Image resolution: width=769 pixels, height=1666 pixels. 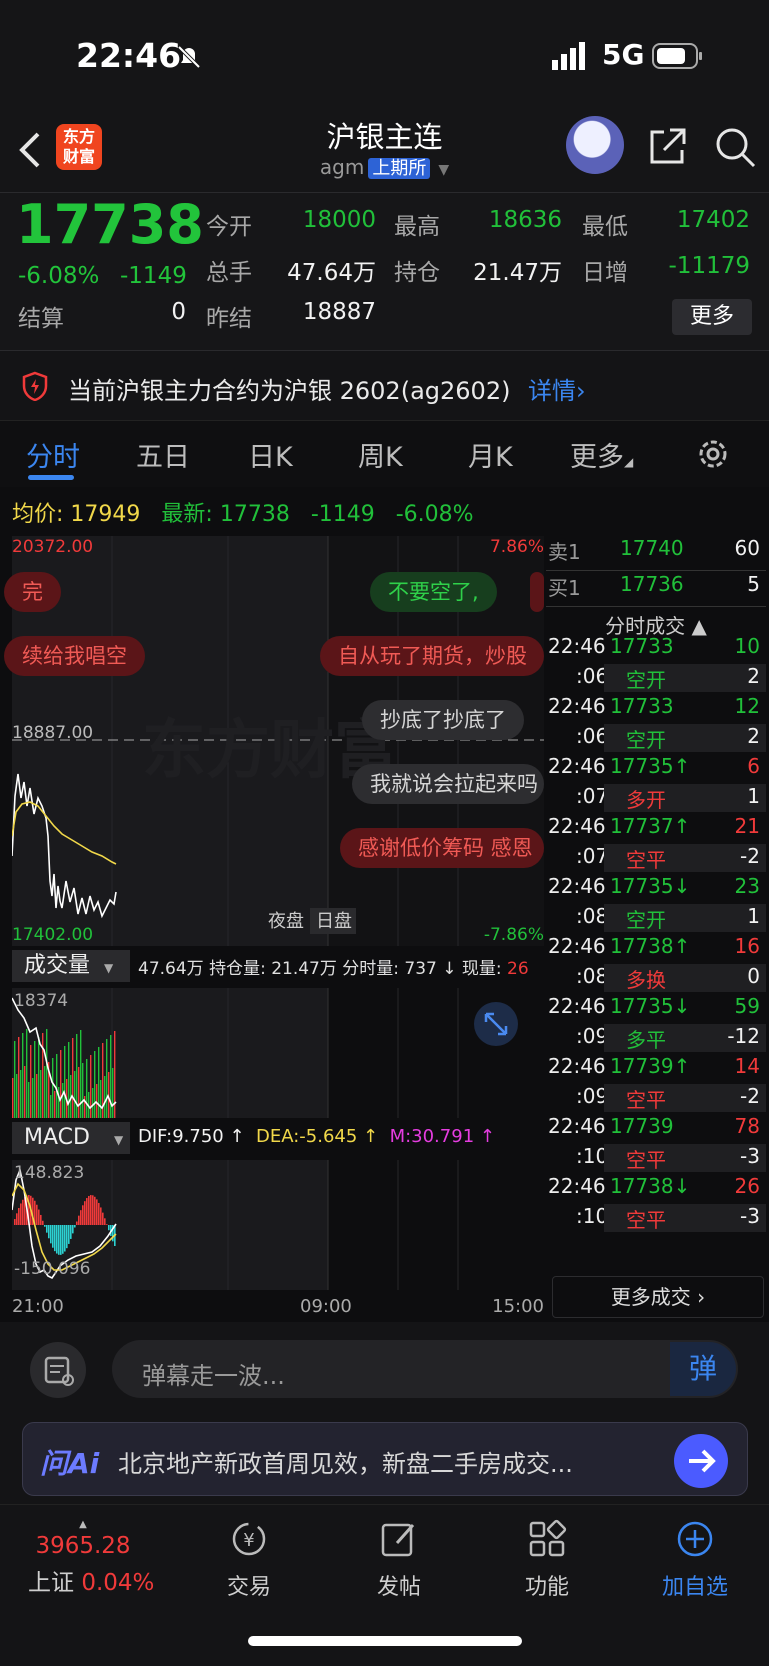 What do you see at coordinates (249, 1560) in the screenshot?
I see `nav-trade: ¥ 交易` at bounding box center [249, 1560].